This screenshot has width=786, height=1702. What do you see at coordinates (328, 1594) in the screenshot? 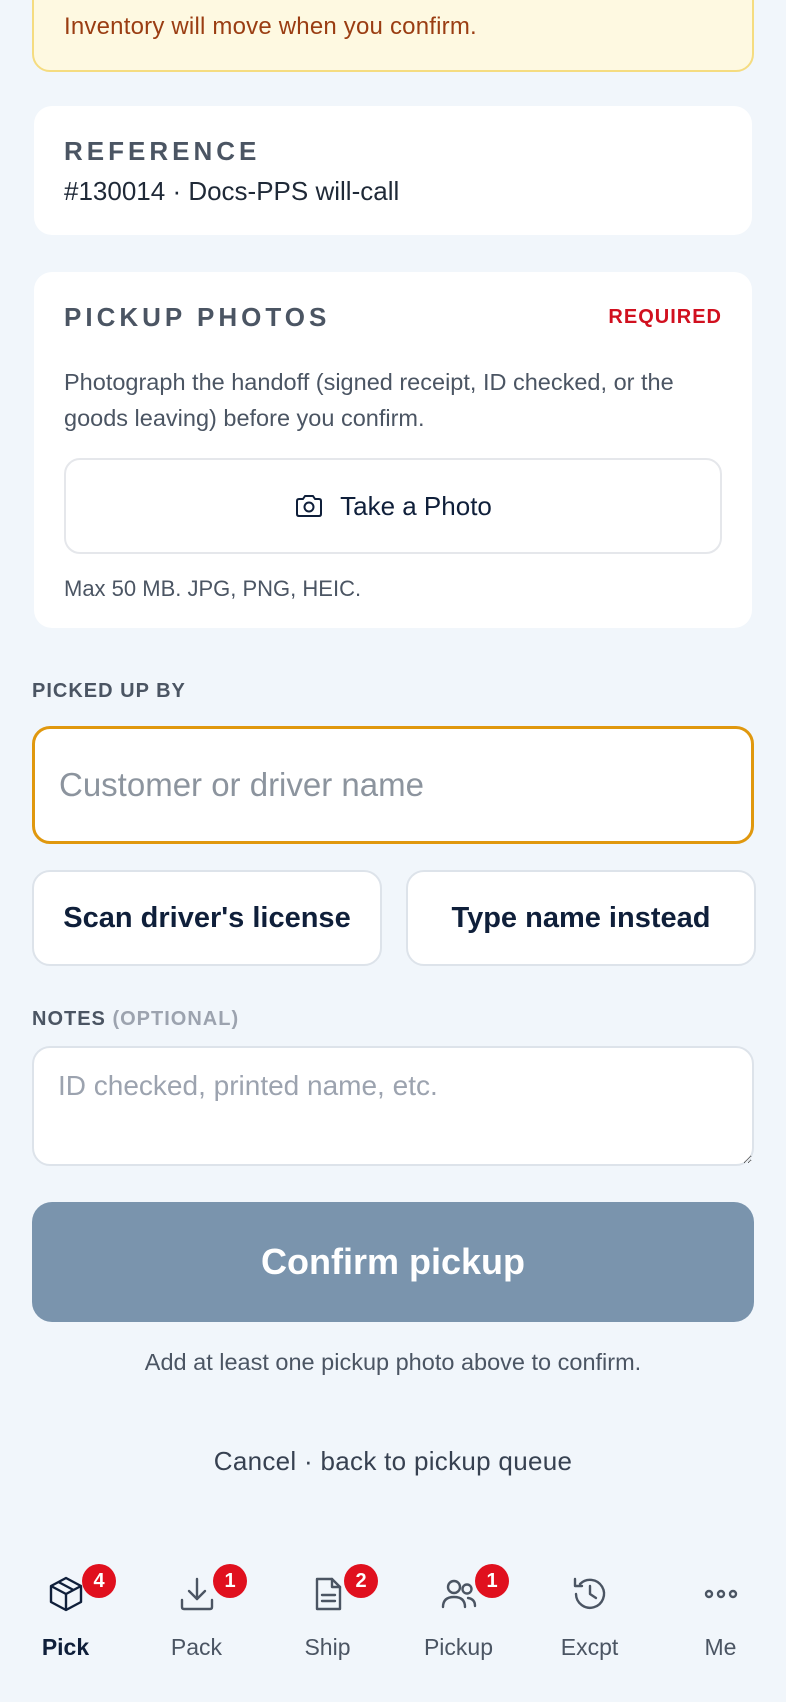
I see `document-icon` at bounding box center [328, 1594].